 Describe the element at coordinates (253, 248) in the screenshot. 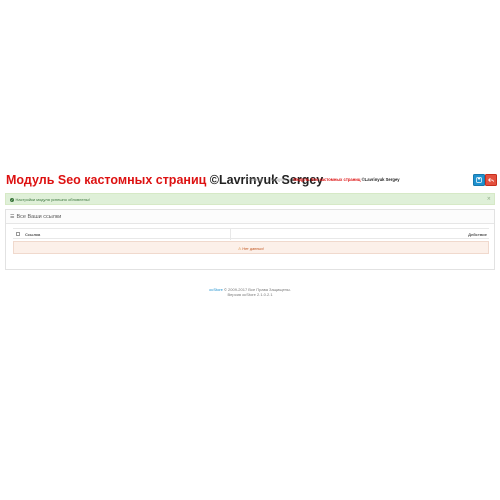

I see `empty-text: Нет данных!` at that location.